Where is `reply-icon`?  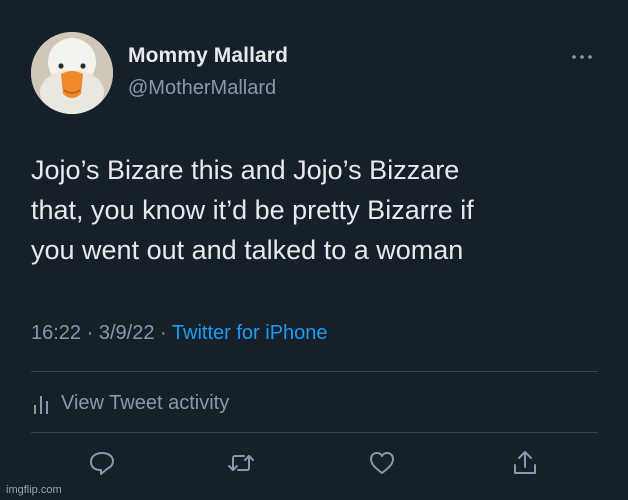
reply-icon is located at coordinates (102, 463).